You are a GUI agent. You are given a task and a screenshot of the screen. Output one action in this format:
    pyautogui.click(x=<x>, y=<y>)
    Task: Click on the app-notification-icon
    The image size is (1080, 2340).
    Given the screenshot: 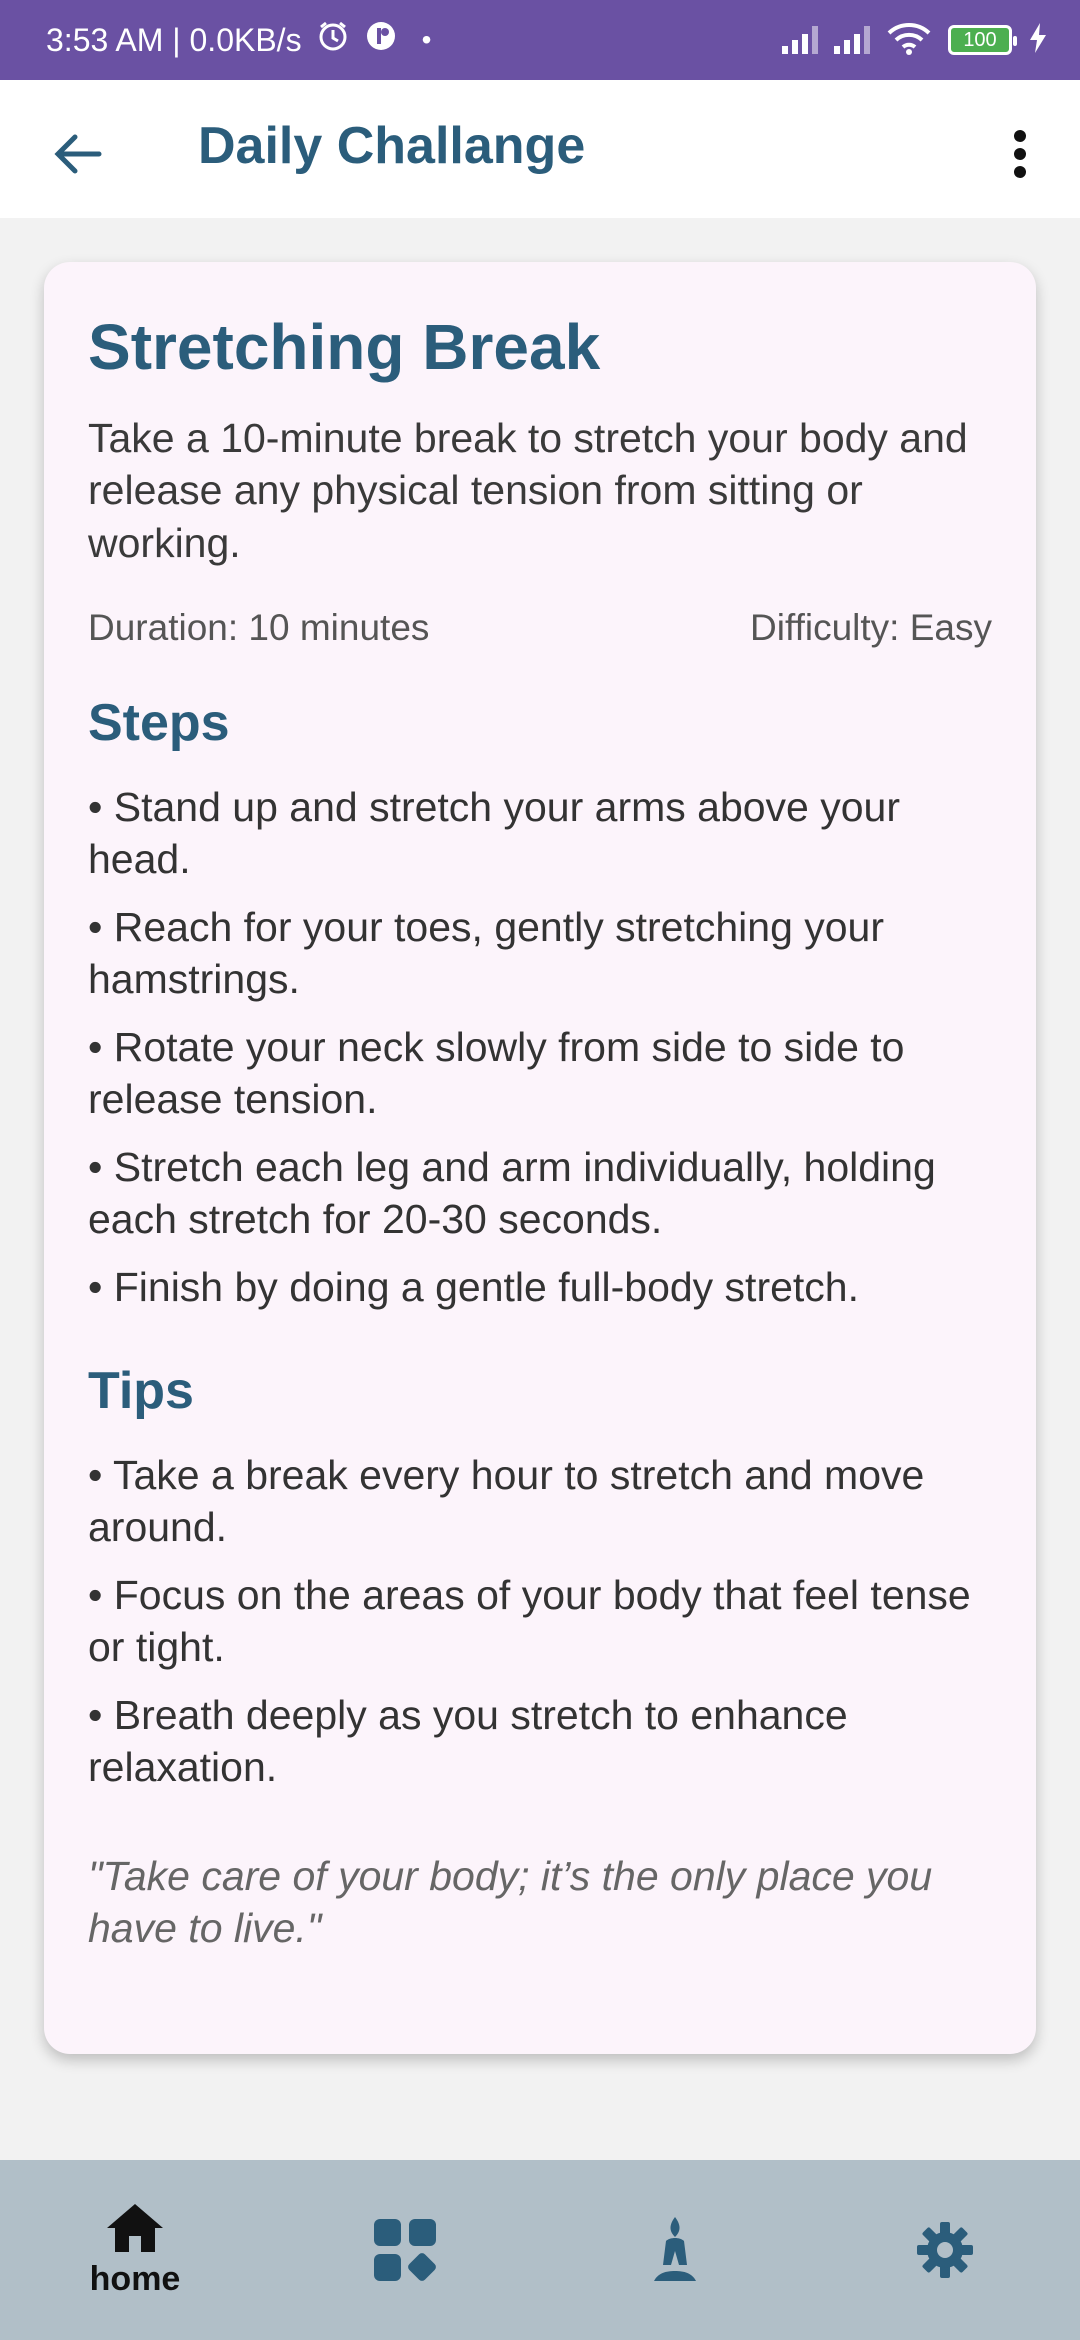 What is the action you would take?
    pyautogui.click(x=381, y=40)
    